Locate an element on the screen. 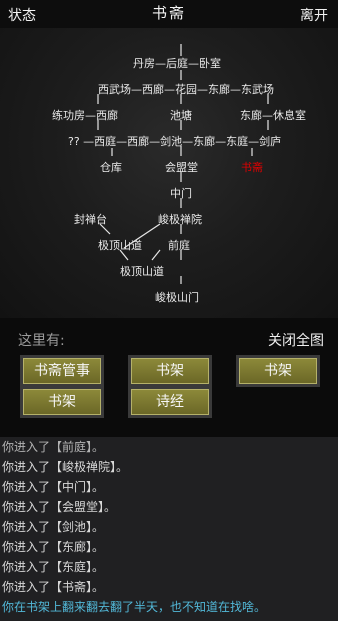 The image size is (338, 621). map-node-jiding-shandao-2: 极顶山道 is located at coordinates (142, 271).